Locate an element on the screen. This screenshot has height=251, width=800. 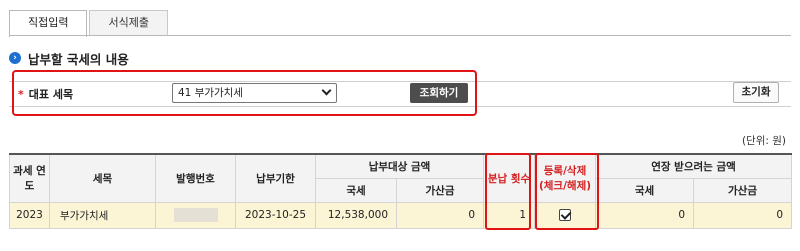
table-row: 2023 부가가치세 2023-10-25 12,538,000 0 1 0 0 is located at coordinates (400, 215).